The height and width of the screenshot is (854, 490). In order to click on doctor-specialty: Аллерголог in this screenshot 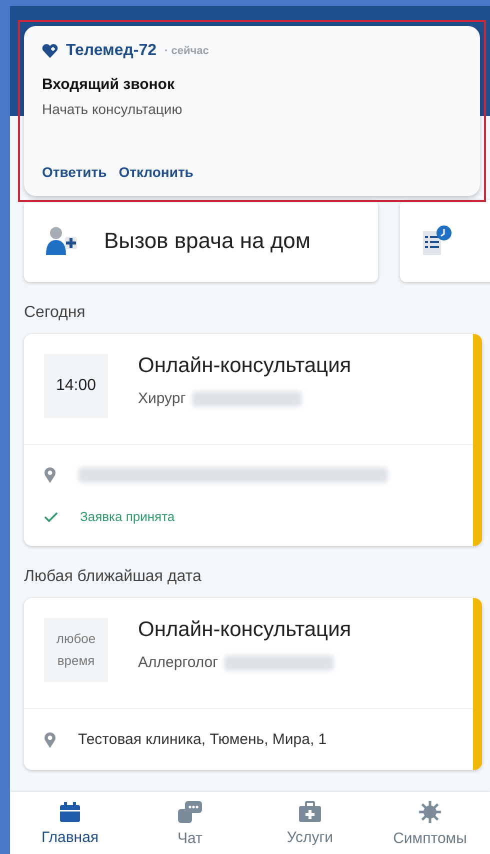, I will do `click(178, 662)`.